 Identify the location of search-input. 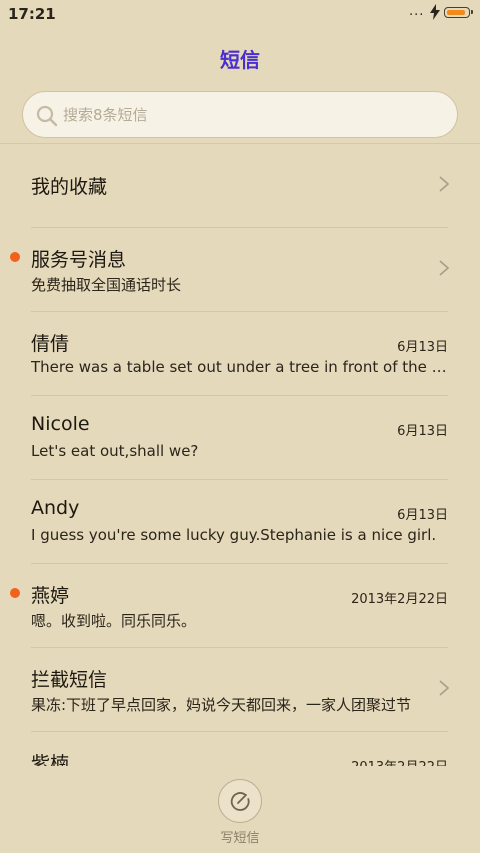
(253, 114).